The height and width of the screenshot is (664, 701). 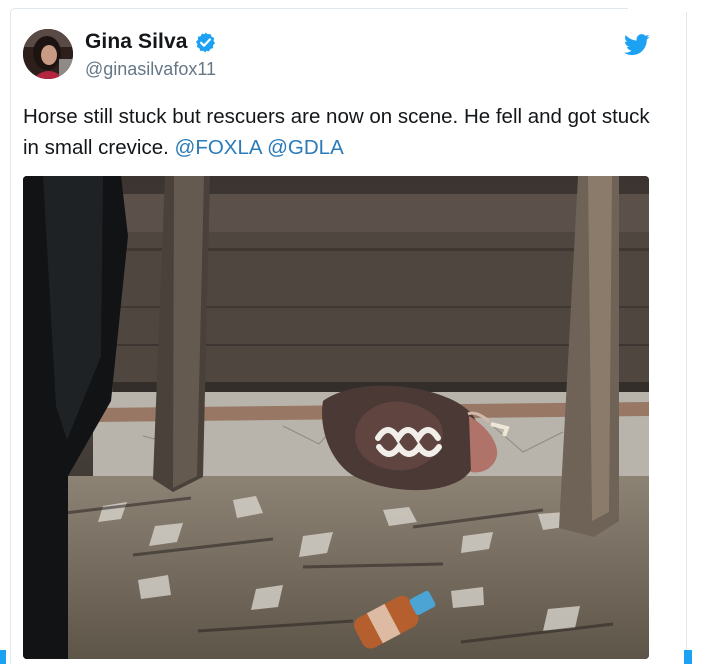 What do you see at coordinates (688, 657) in the screenshot?
I see `right-scroll-edge` at bounding box center [688, 657].